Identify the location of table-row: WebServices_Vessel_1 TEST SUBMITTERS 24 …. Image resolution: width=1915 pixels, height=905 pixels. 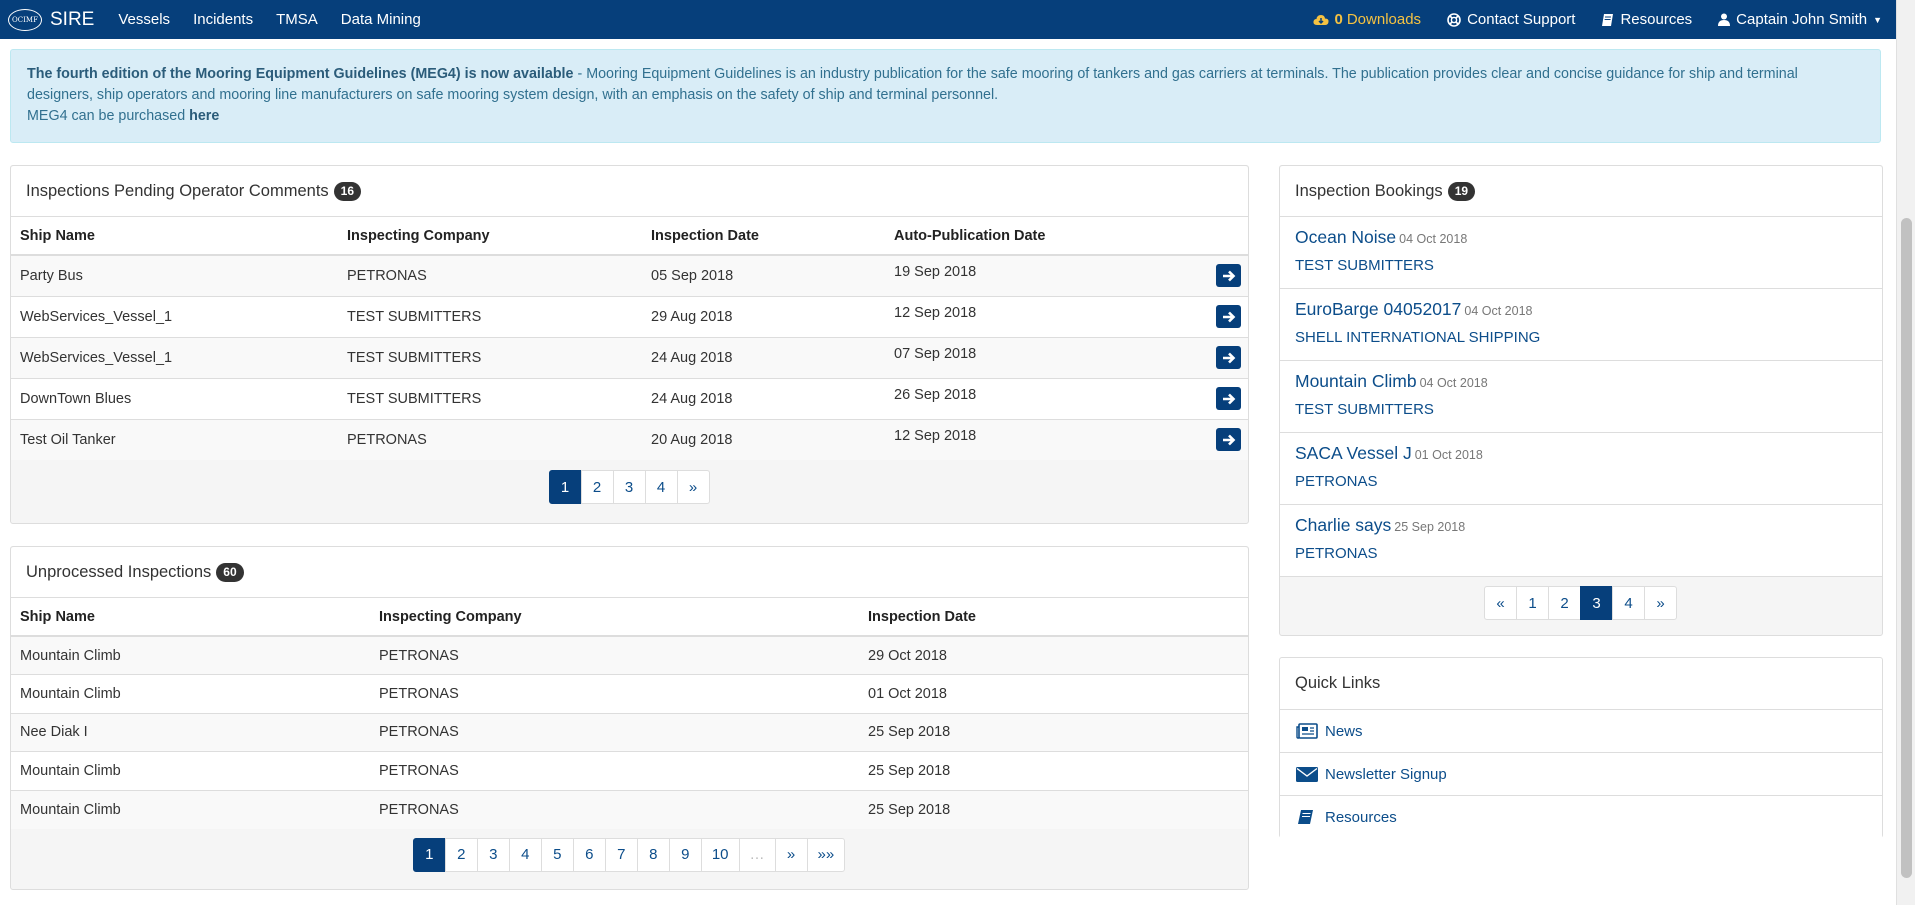
(629, 357).